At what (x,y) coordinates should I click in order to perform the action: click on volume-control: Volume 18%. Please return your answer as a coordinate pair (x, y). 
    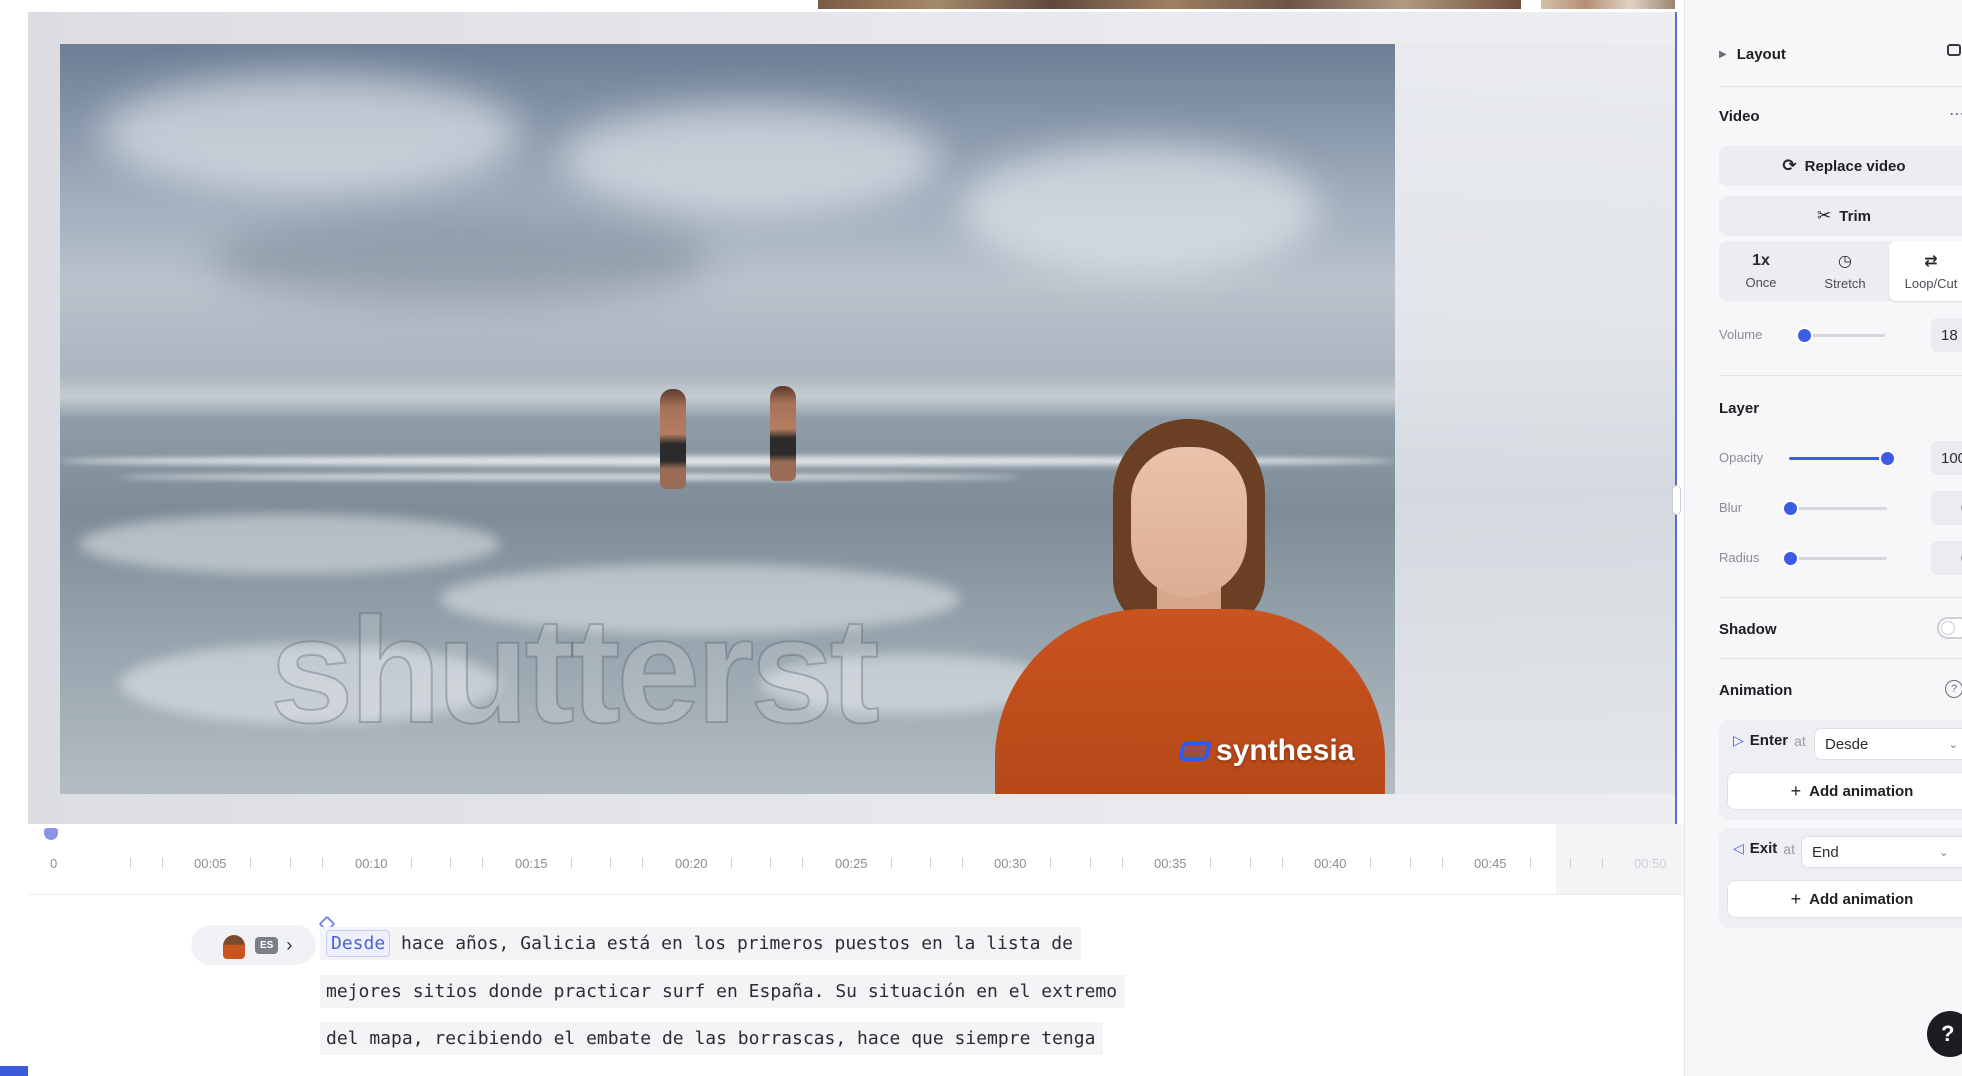
    Looking at the image, I should click on (1840, 335).